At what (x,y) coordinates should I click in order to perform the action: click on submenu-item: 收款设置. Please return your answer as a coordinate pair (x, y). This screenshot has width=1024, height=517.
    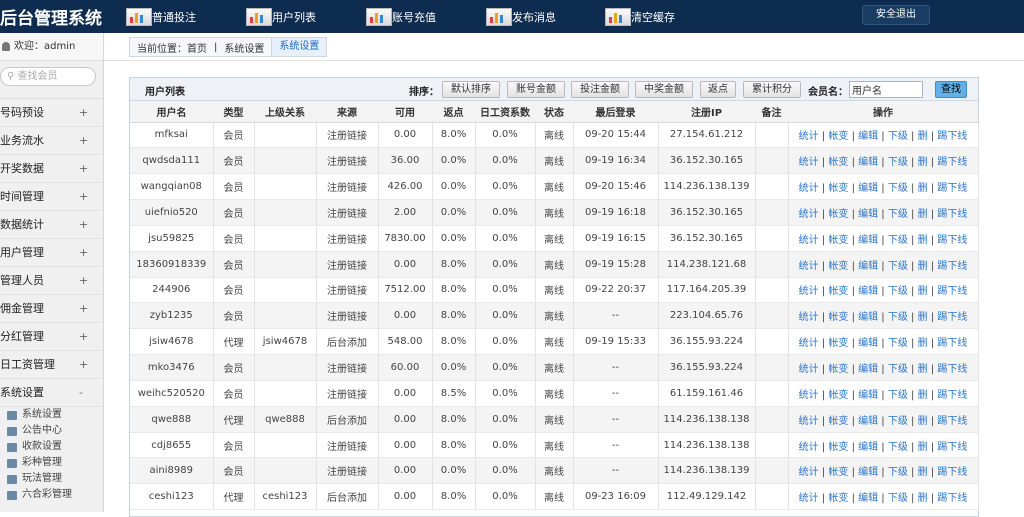
    Looking at the image, I should click on (51, 447).